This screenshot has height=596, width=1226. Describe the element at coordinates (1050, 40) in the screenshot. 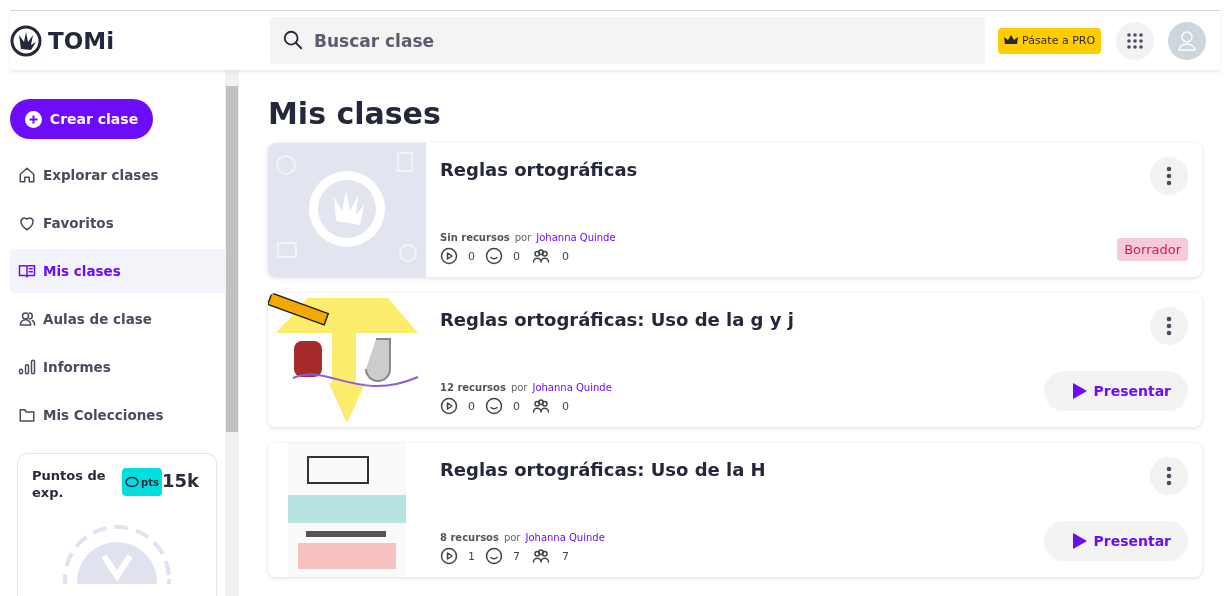

I see `upgrade-button: Pásate a PRO` at that location.